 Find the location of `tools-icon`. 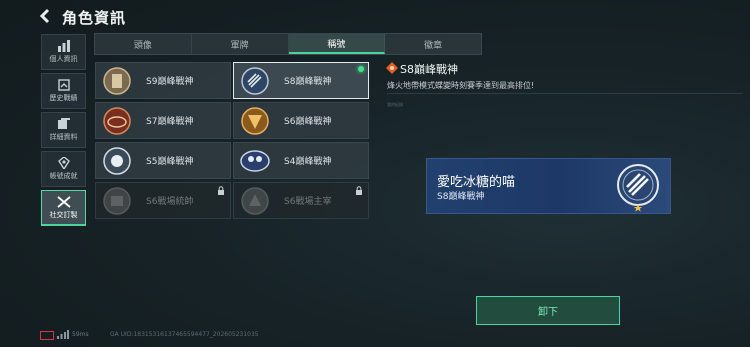

tools-icon is located at coordinates (63, 202).